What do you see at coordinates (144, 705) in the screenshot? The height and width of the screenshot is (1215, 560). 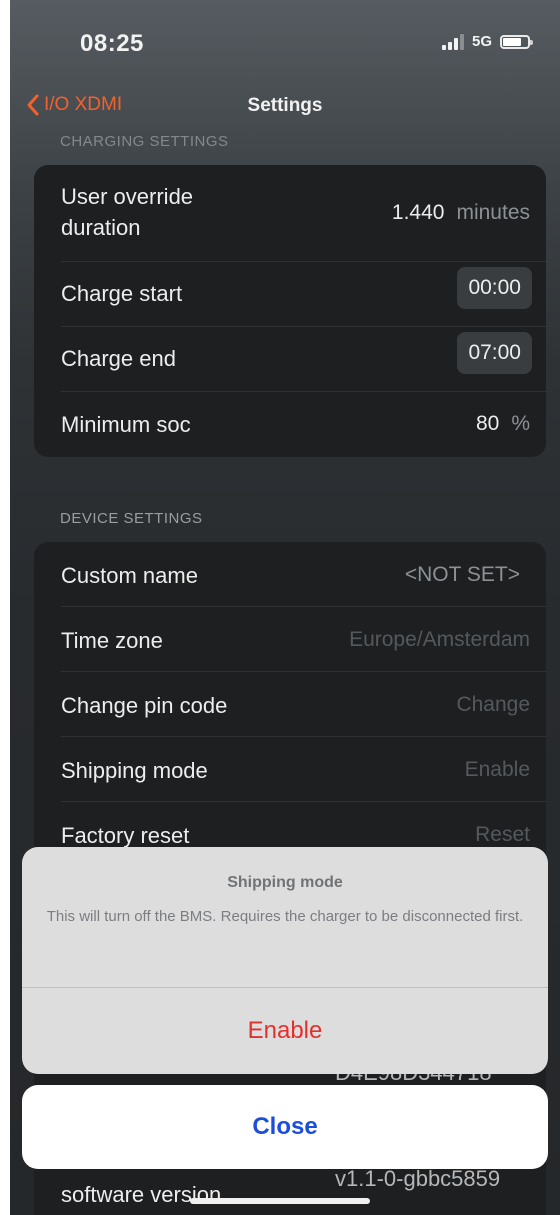 I see `change-pin-label: Change pin code` at bounding box center [144, 705].